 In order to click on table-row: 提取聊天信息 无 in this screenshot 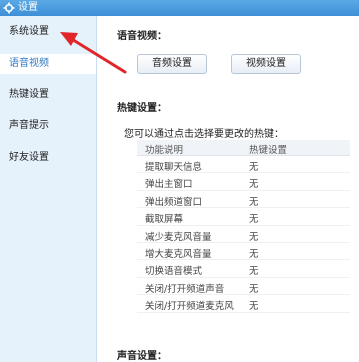, I will do `click(243, 165)`.